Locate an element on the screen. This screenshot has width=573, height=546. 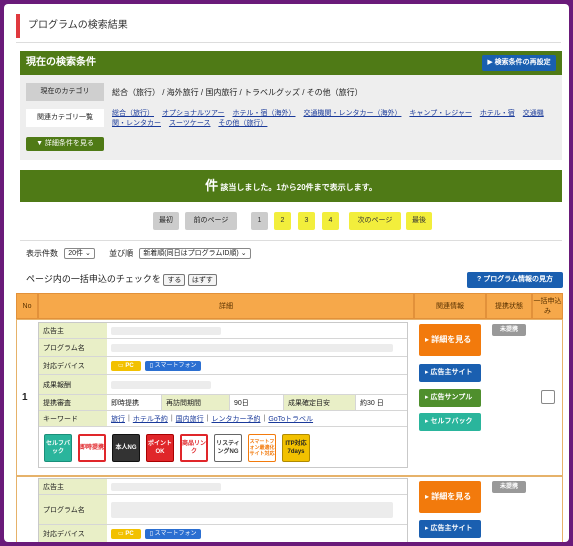
bulk-apply-checkbox is located at coordinates (548, 397).